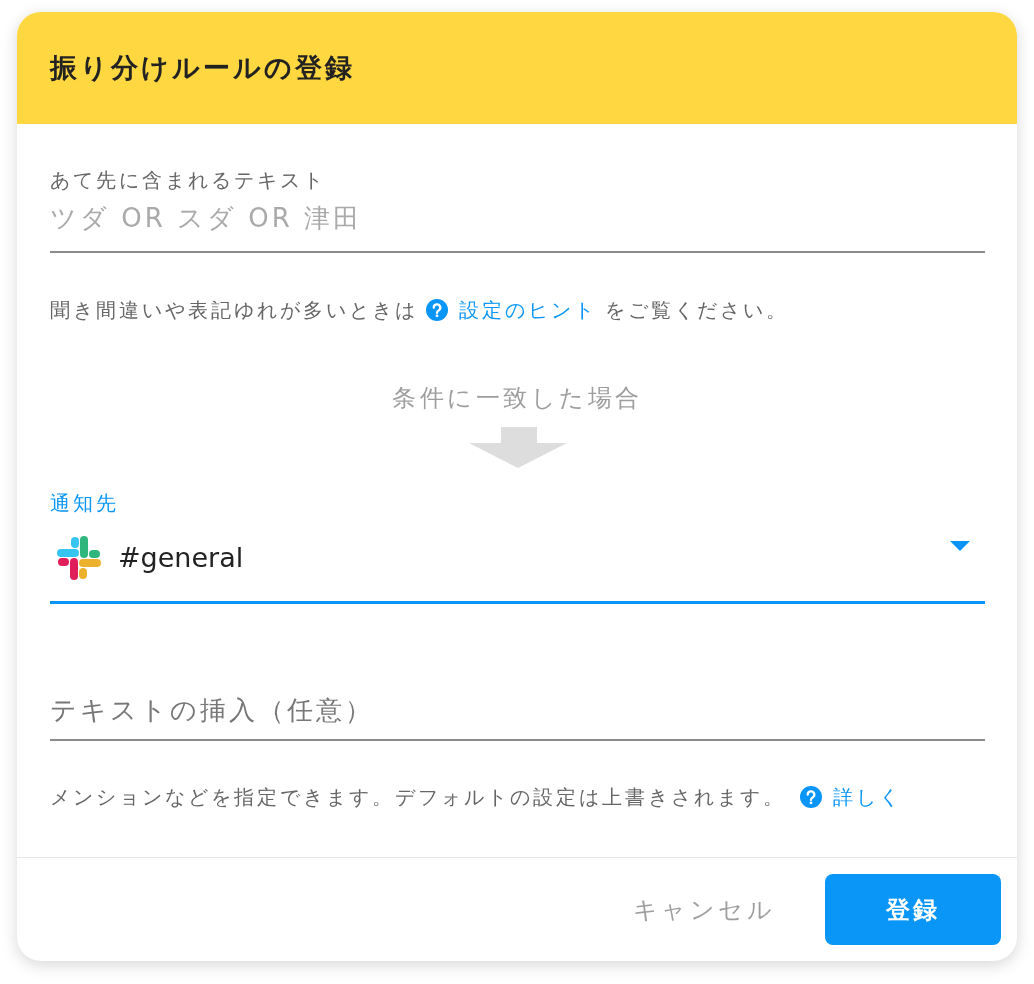 This screenshot has width=1034, height=984. What do you see at coordinates (517, 447) in the screenshot?
I see `down-arrow-icon` at bounding box center [517, 447].